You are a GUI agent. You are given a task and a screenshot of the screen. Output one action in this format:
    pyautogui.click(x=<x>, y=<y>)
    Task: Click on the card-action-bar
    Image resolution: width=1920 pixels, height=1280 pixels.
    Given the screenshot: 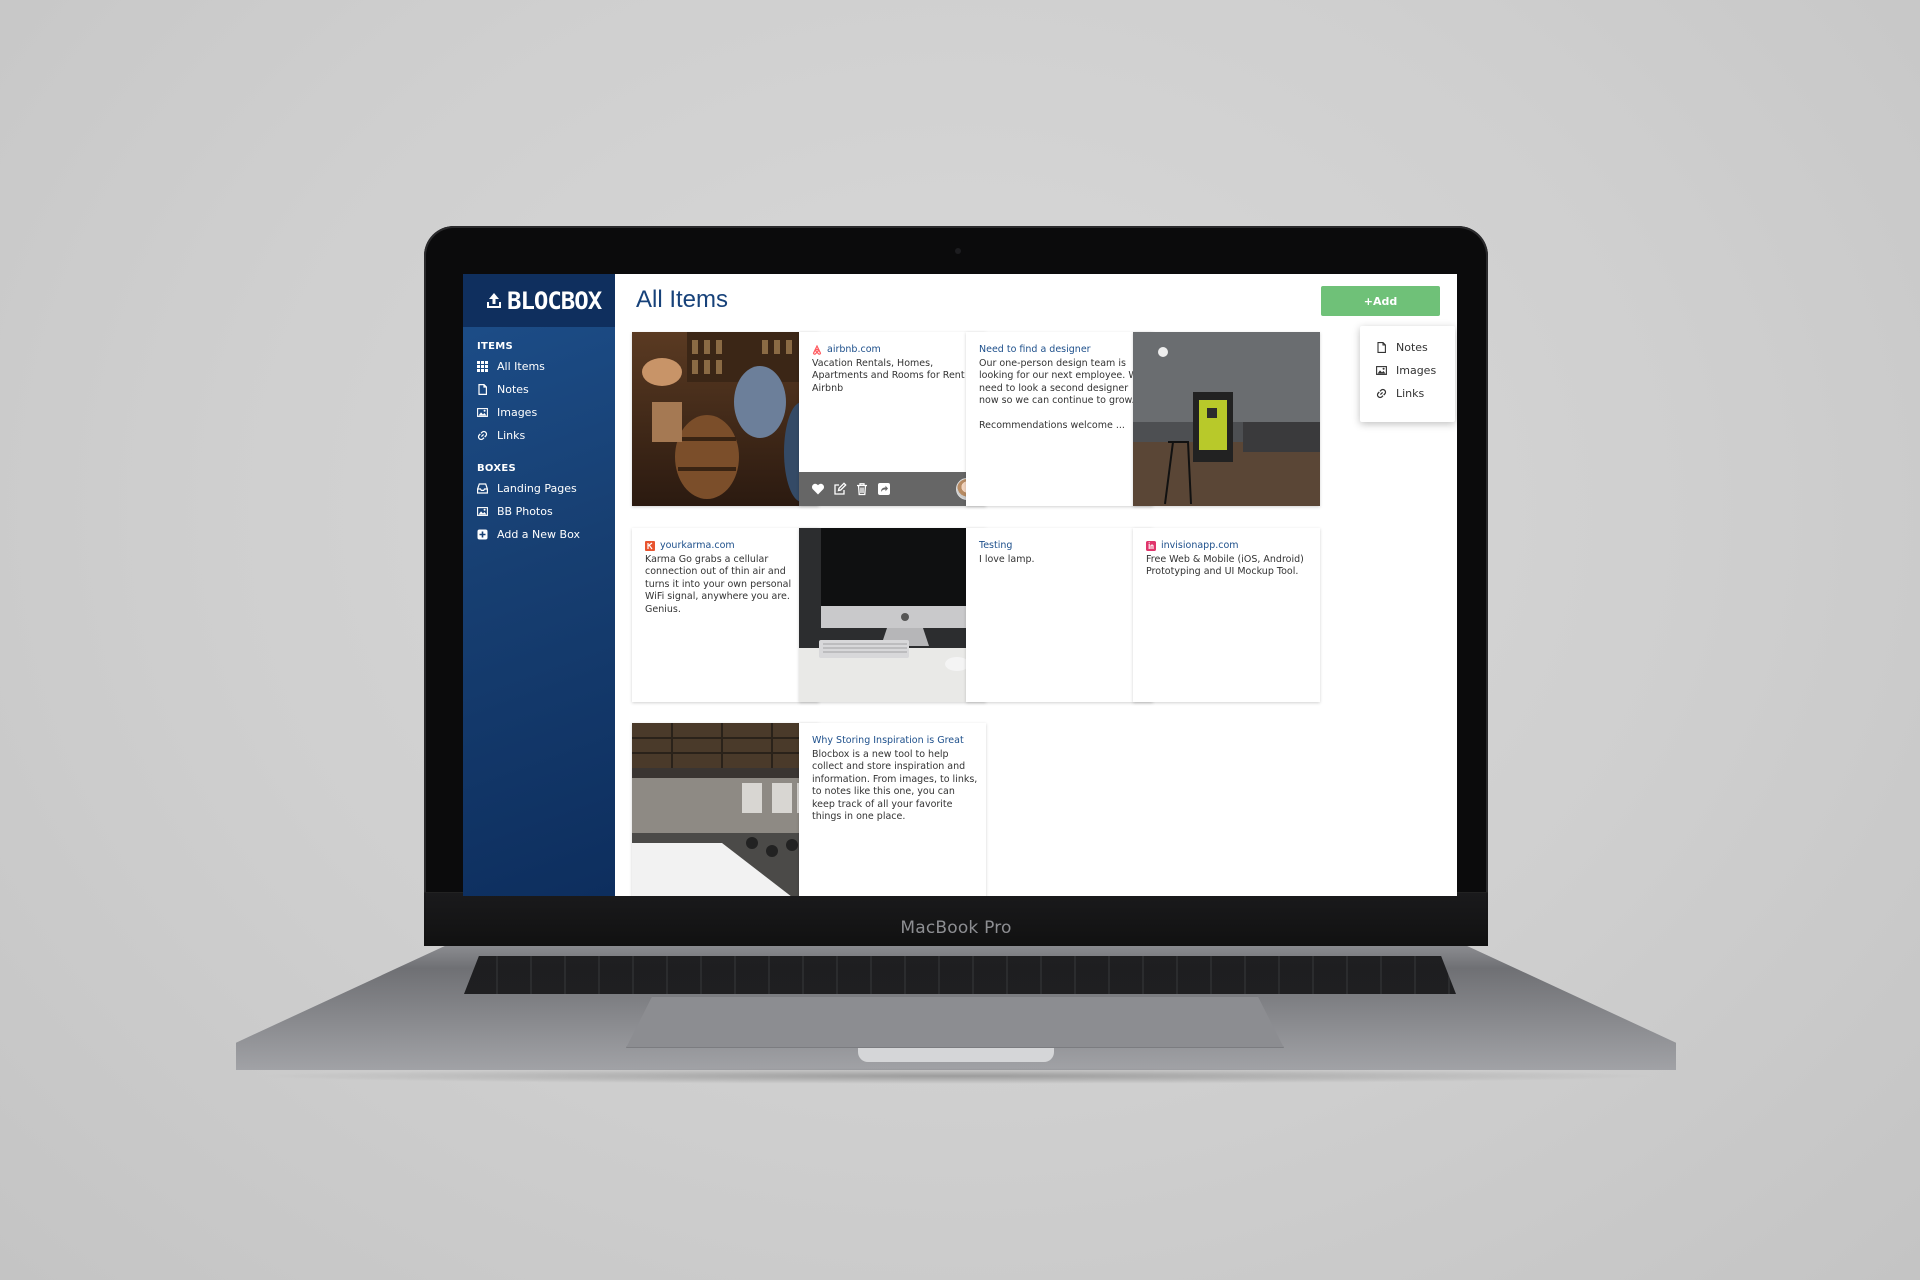 What is the action you would take?
    pyautogui.click(x=892, y=489)
    